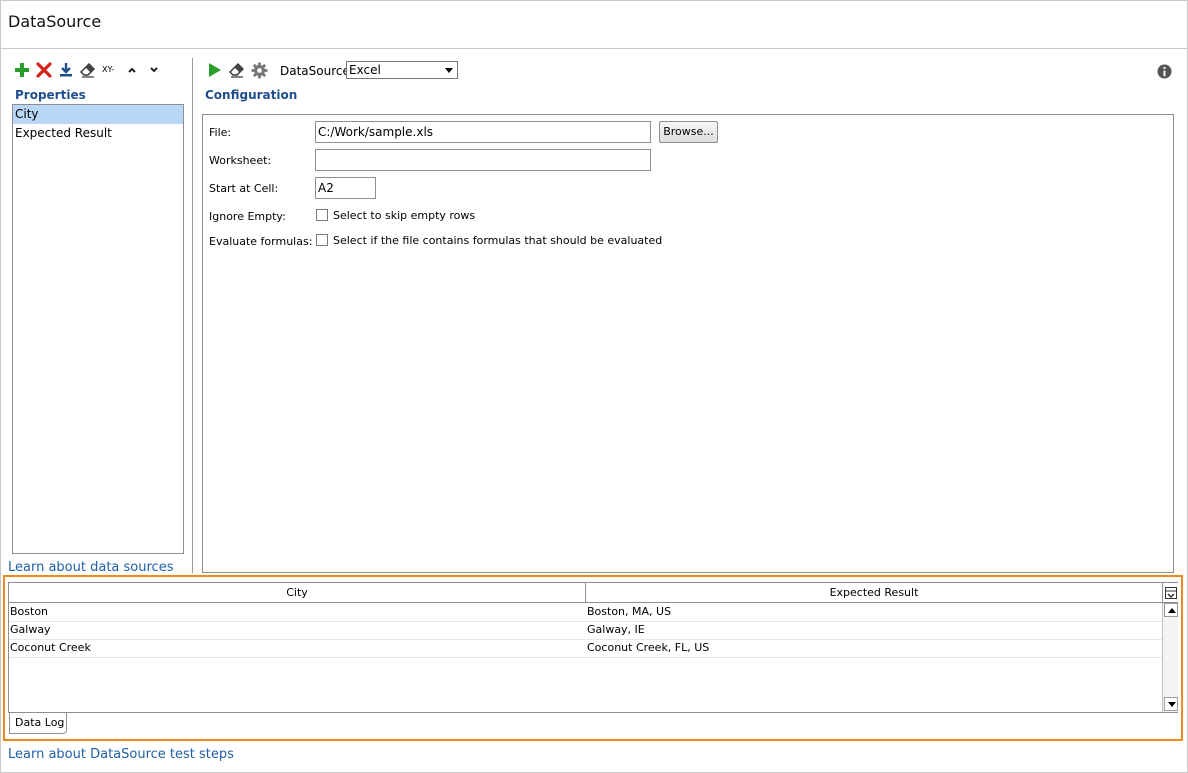 The width and height of the screenshot is (1188, 773). Describe the element at coordinates (50, 95) in the screenshot. I see `properties-label: Properties` at that location.